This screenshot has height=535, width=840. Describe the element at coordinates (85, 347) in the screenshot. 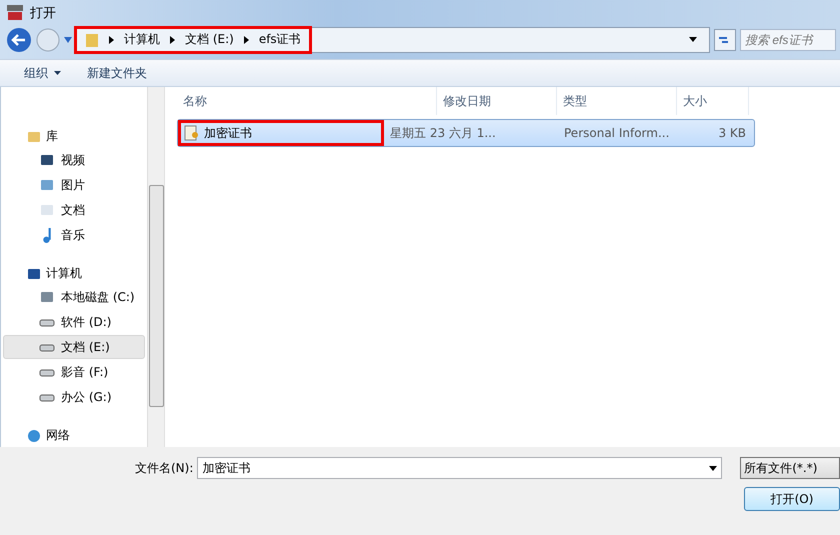

I see `nav-item-label: 文档 (E:)` at that location.